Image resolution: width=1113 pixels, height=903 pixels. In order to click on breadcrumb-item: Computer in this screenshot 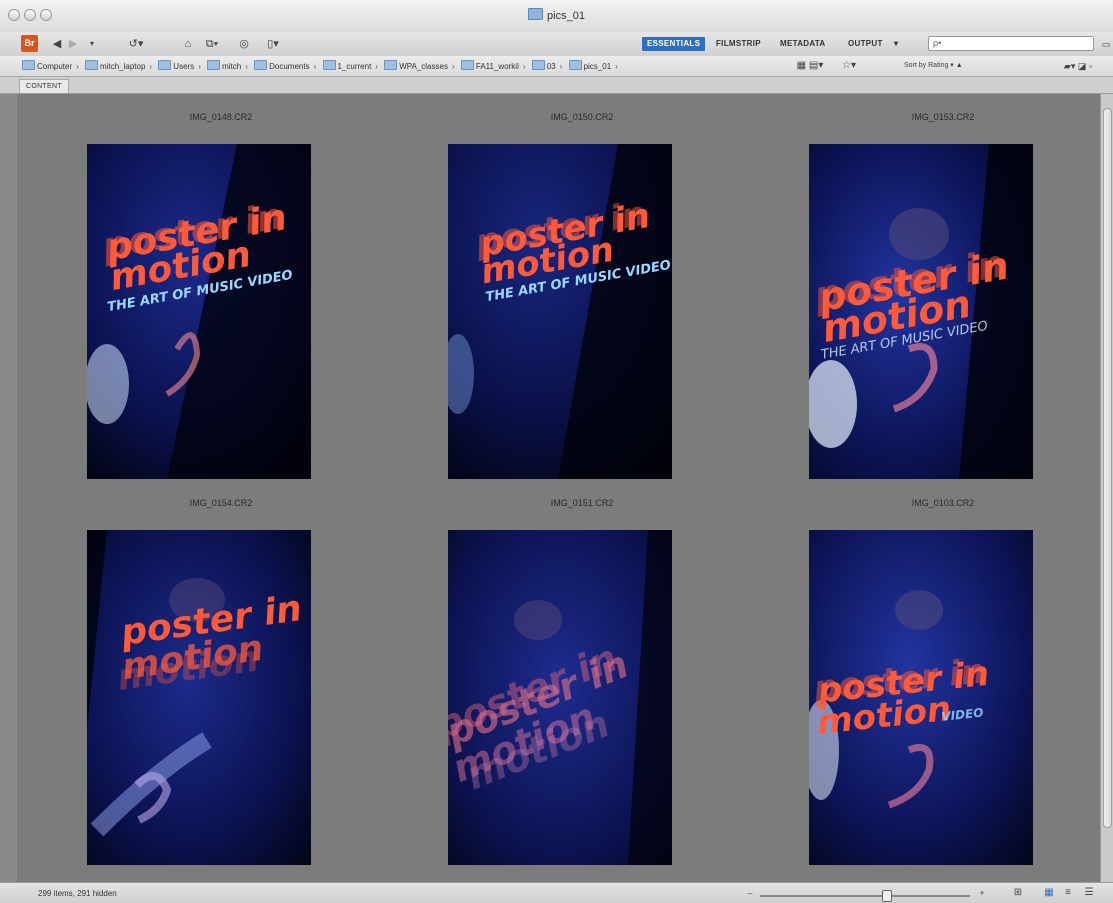, I will do `click(47, 65)`.